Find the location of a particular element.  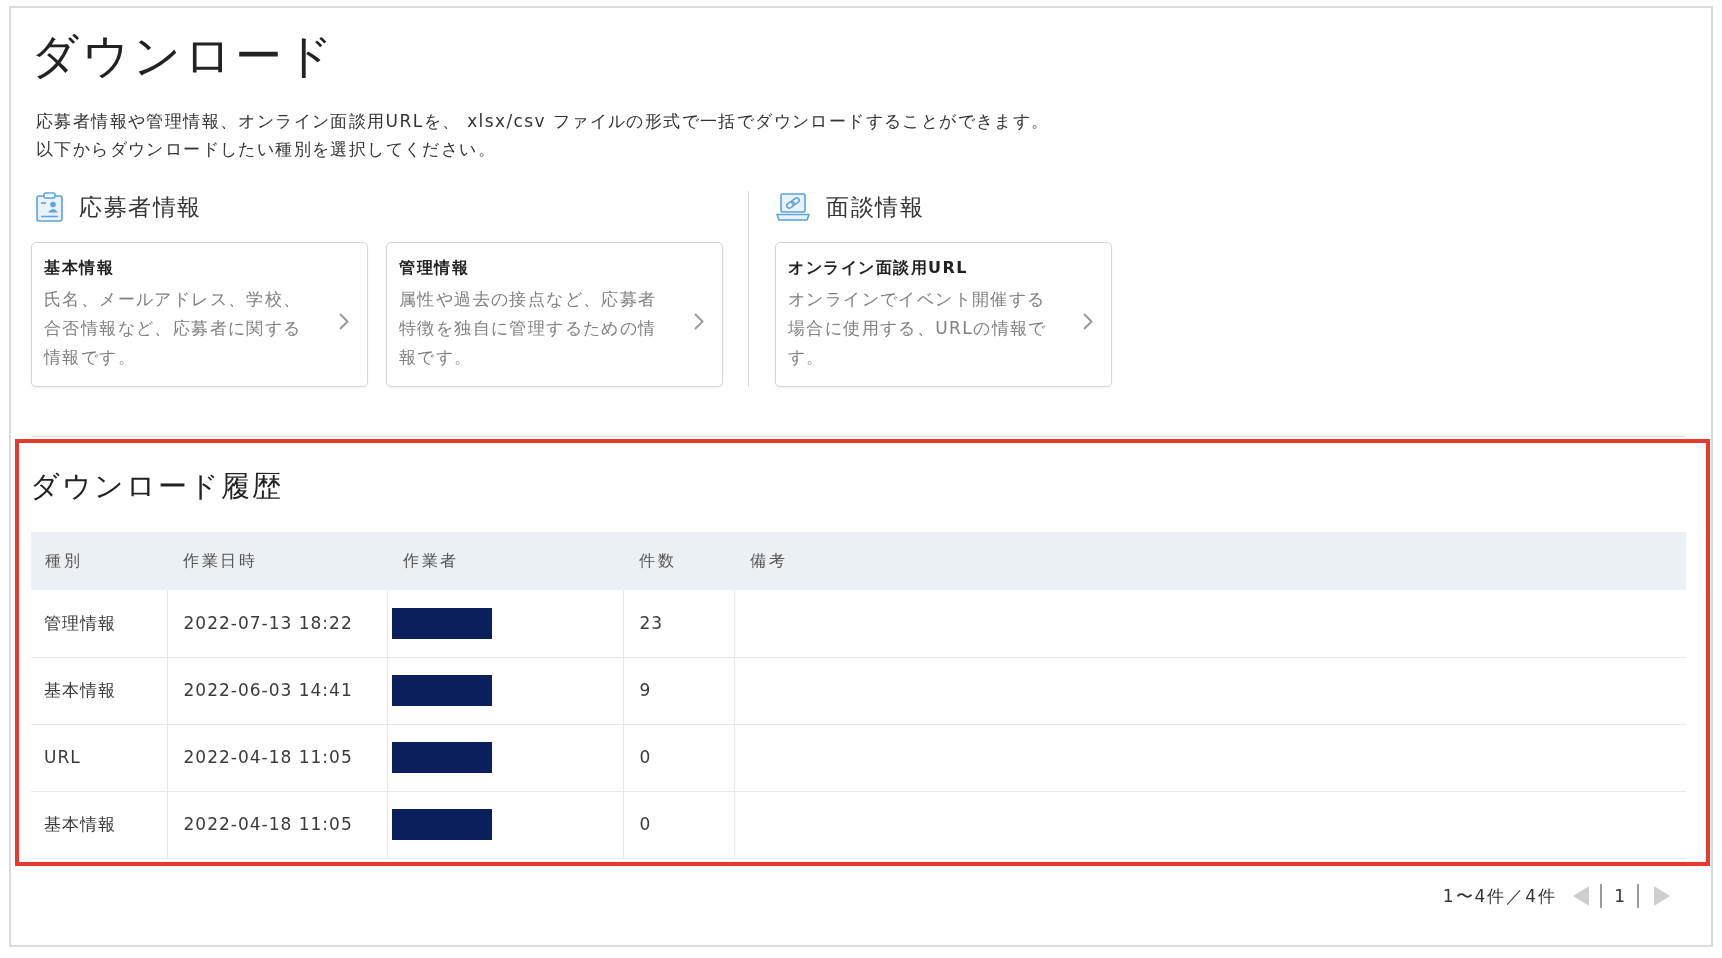

card-title: オンライン面談用URL is located at coordinates (878, 268).